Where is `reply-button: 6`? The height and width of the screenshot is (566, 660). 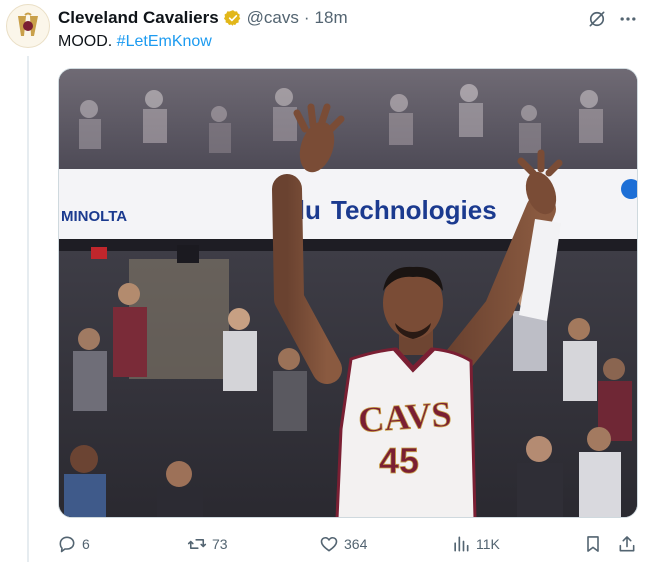 reply-button: 6 is located at coordinates (73, 544).